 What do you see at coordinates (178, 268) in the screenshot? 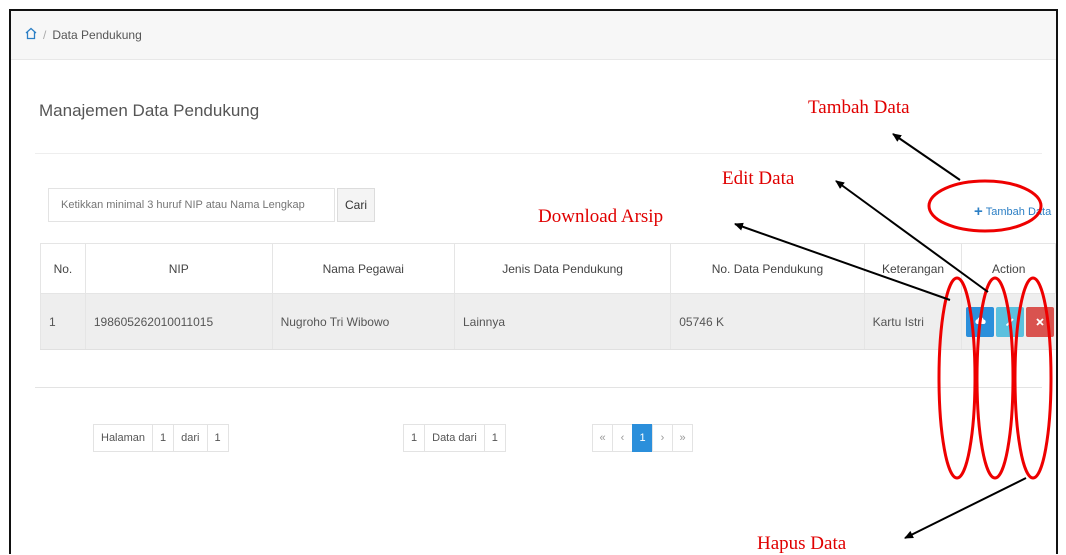
I see `column-header: NIP` at bounding box center [178, 268].